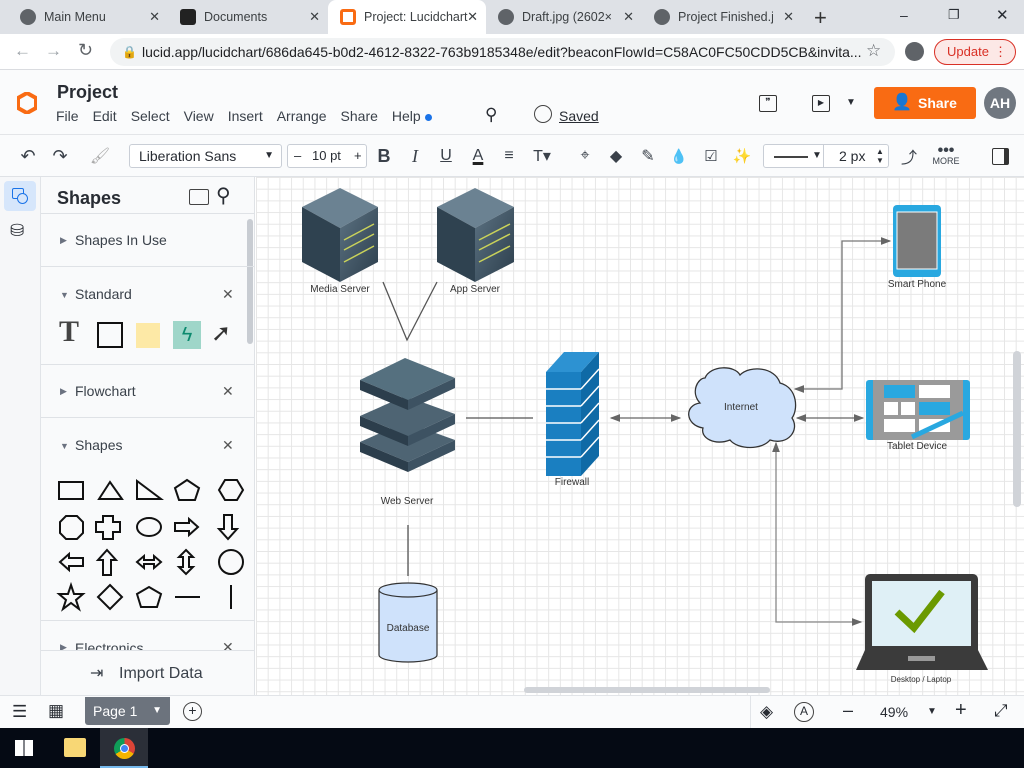  I want to click on section-shapes-in-use: ▶ Shapes In Use, so click(147, 239).